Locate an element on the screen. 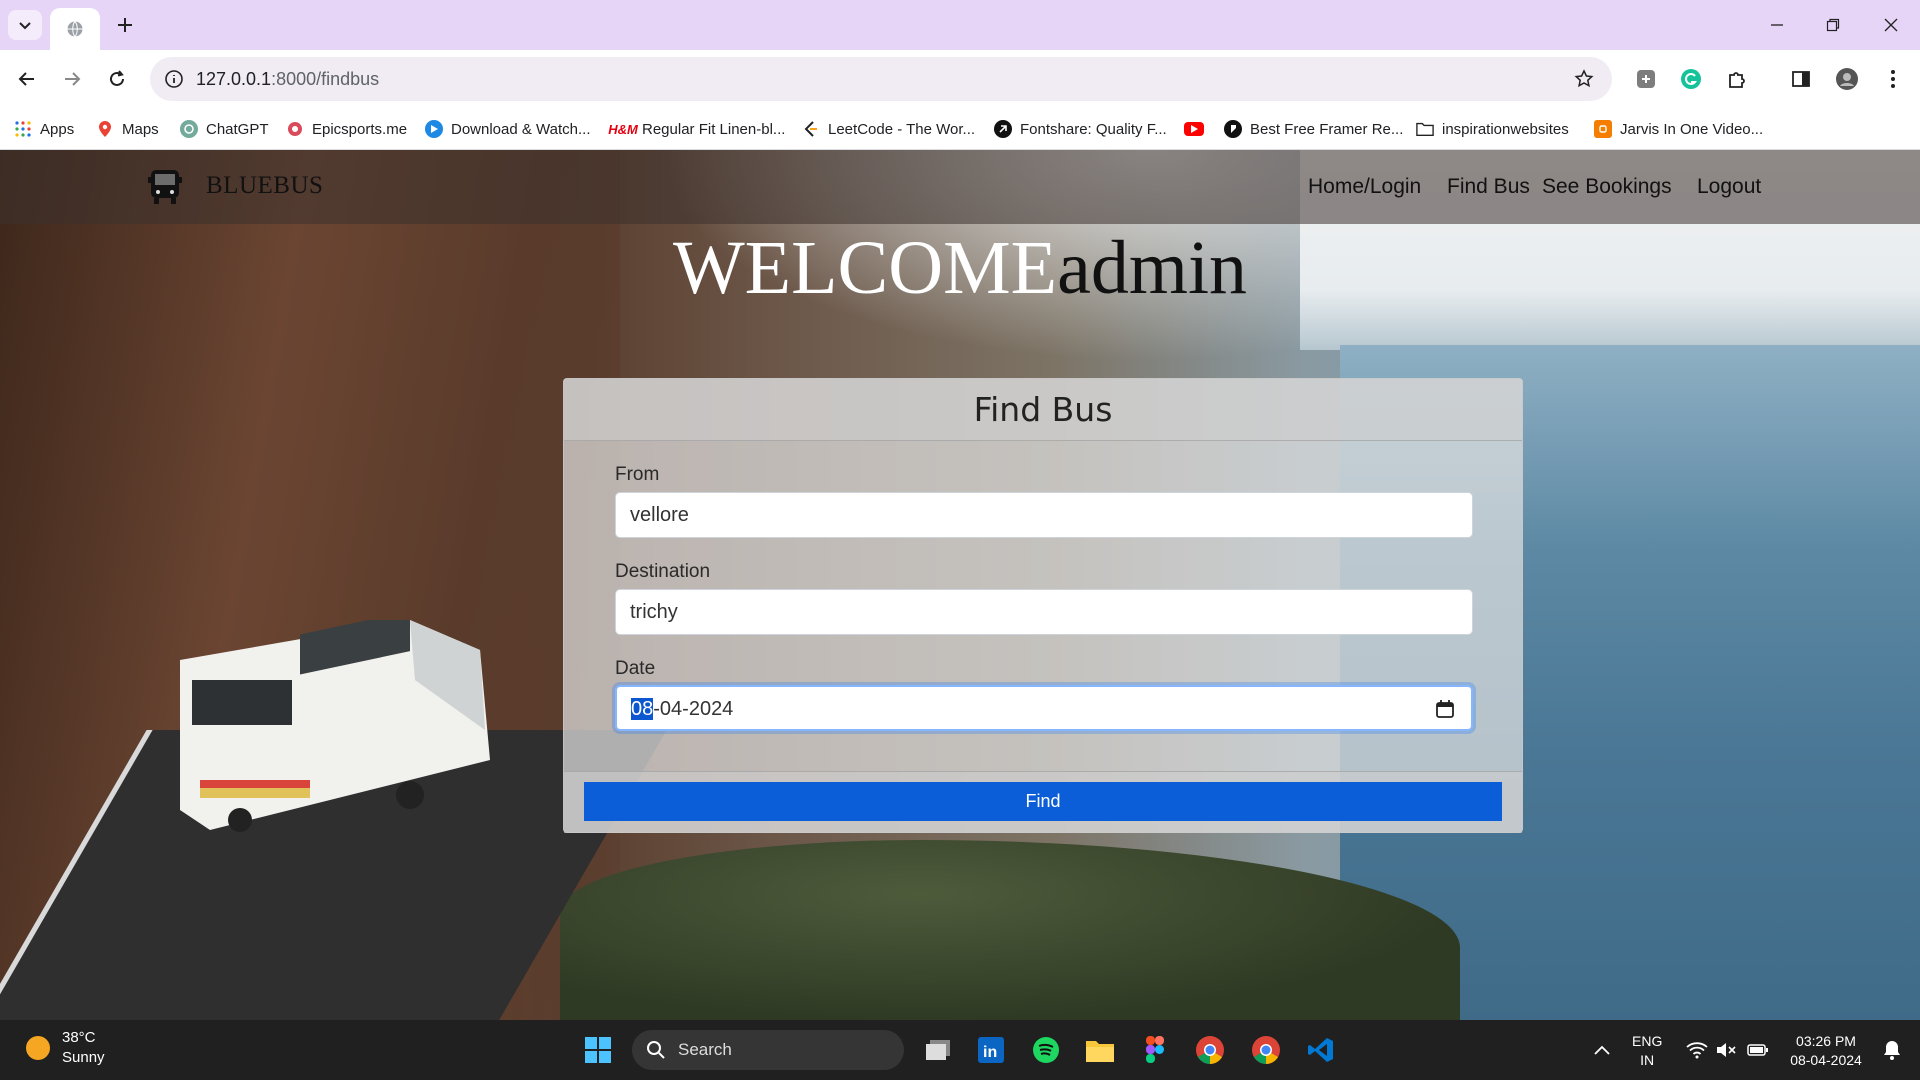  weather-temperature: 38°C is located at coordinates (79, 1037).